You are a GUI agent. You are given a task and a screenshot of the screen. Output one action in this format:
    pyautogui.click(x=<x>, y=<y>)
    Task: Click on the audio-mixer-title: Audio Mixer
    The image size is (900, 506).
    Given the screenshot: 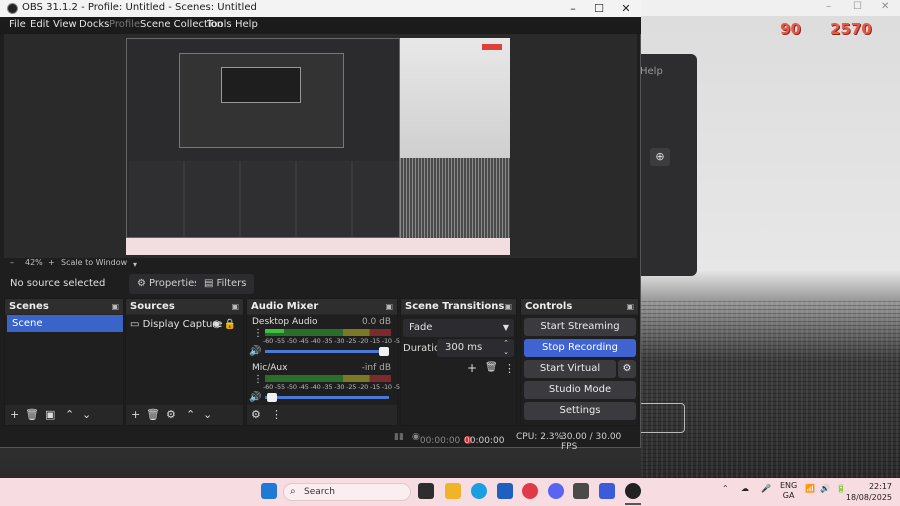 What is the action you would take?
    pyautogui.click(x=285, y=306)
    